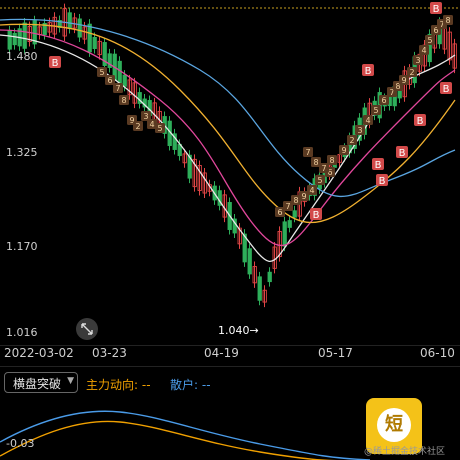 The height and width of the screenshot is (460, 460). Describe the element at coordinates (109, 353) in the screenshot. I see `date-label-2: 03-23` at that location.